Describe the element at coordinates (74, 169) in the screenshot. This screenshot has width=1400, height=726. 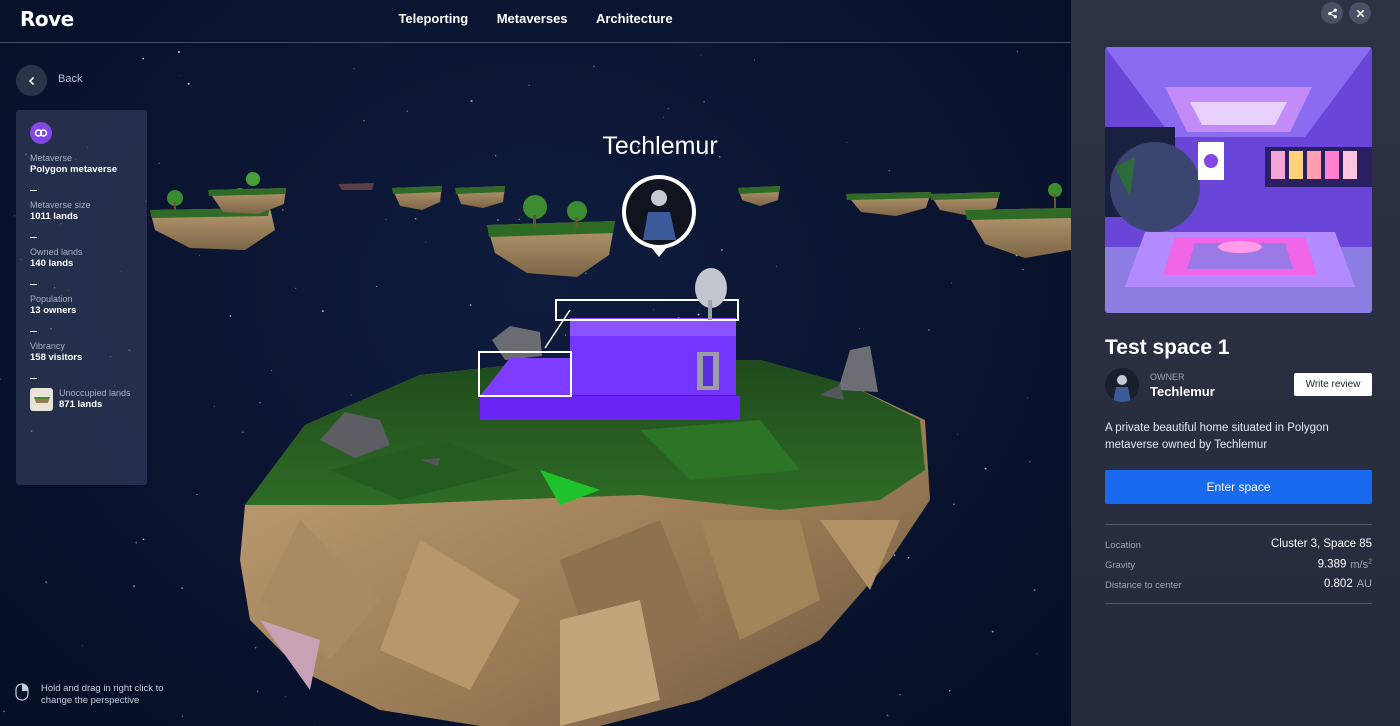
I see `stat-value: Polygon metaverse` at that location.